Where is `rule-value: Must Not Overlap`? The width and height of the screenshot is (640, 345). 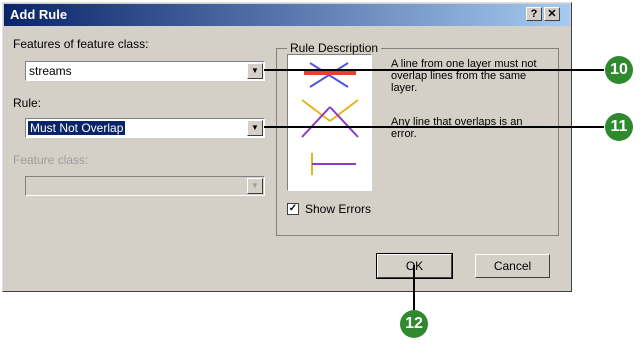 rule-value: Must Not Overlap is located at coordinates (77, 128).